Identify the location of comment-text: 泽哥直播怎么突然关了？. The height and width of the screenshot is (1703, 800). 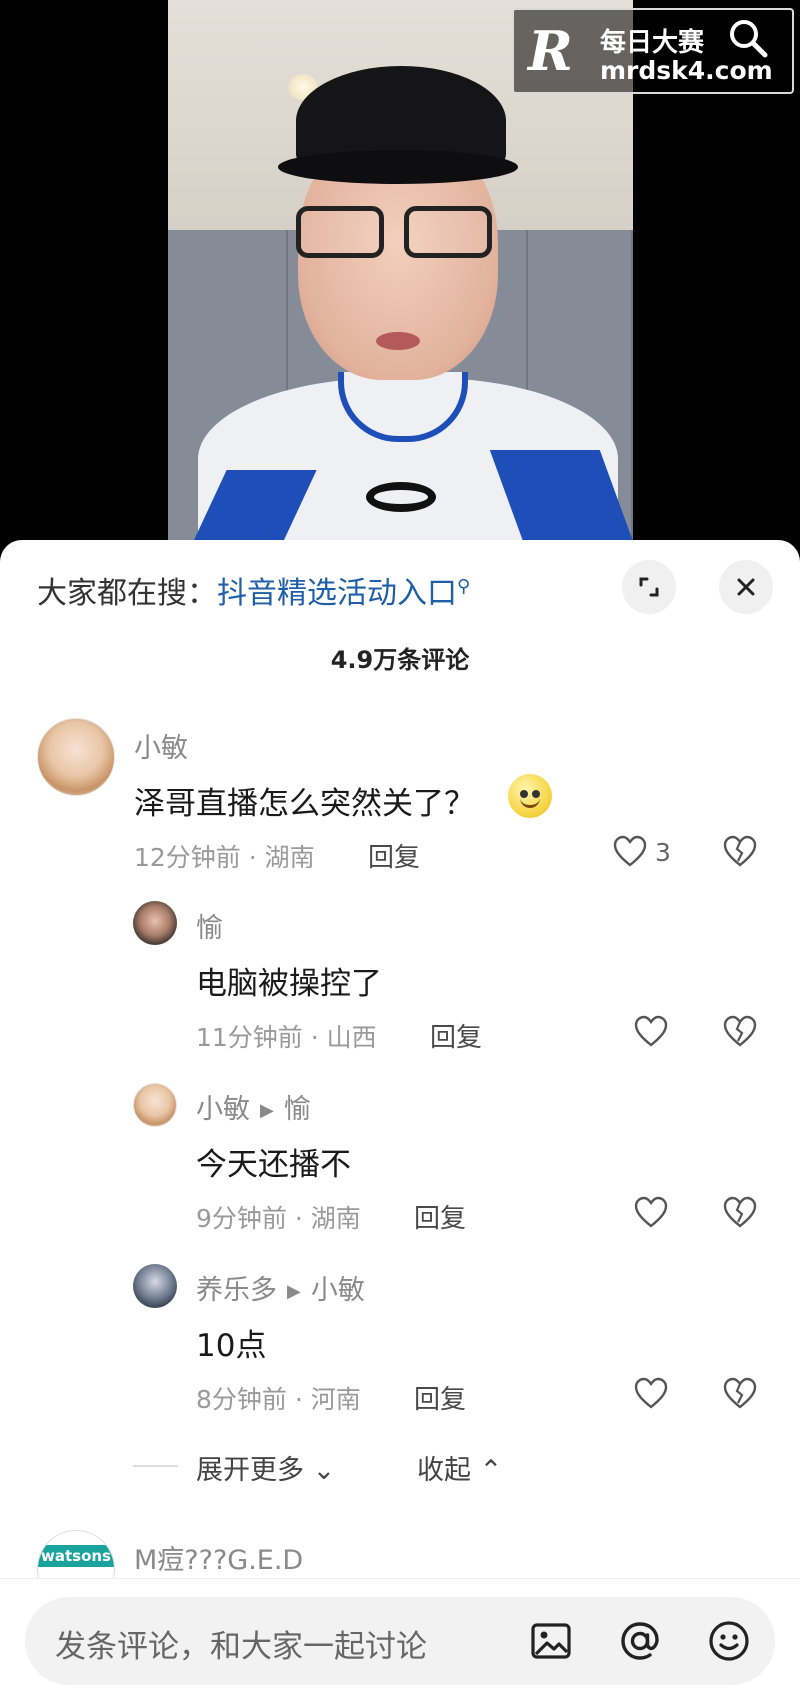
(304, 800).